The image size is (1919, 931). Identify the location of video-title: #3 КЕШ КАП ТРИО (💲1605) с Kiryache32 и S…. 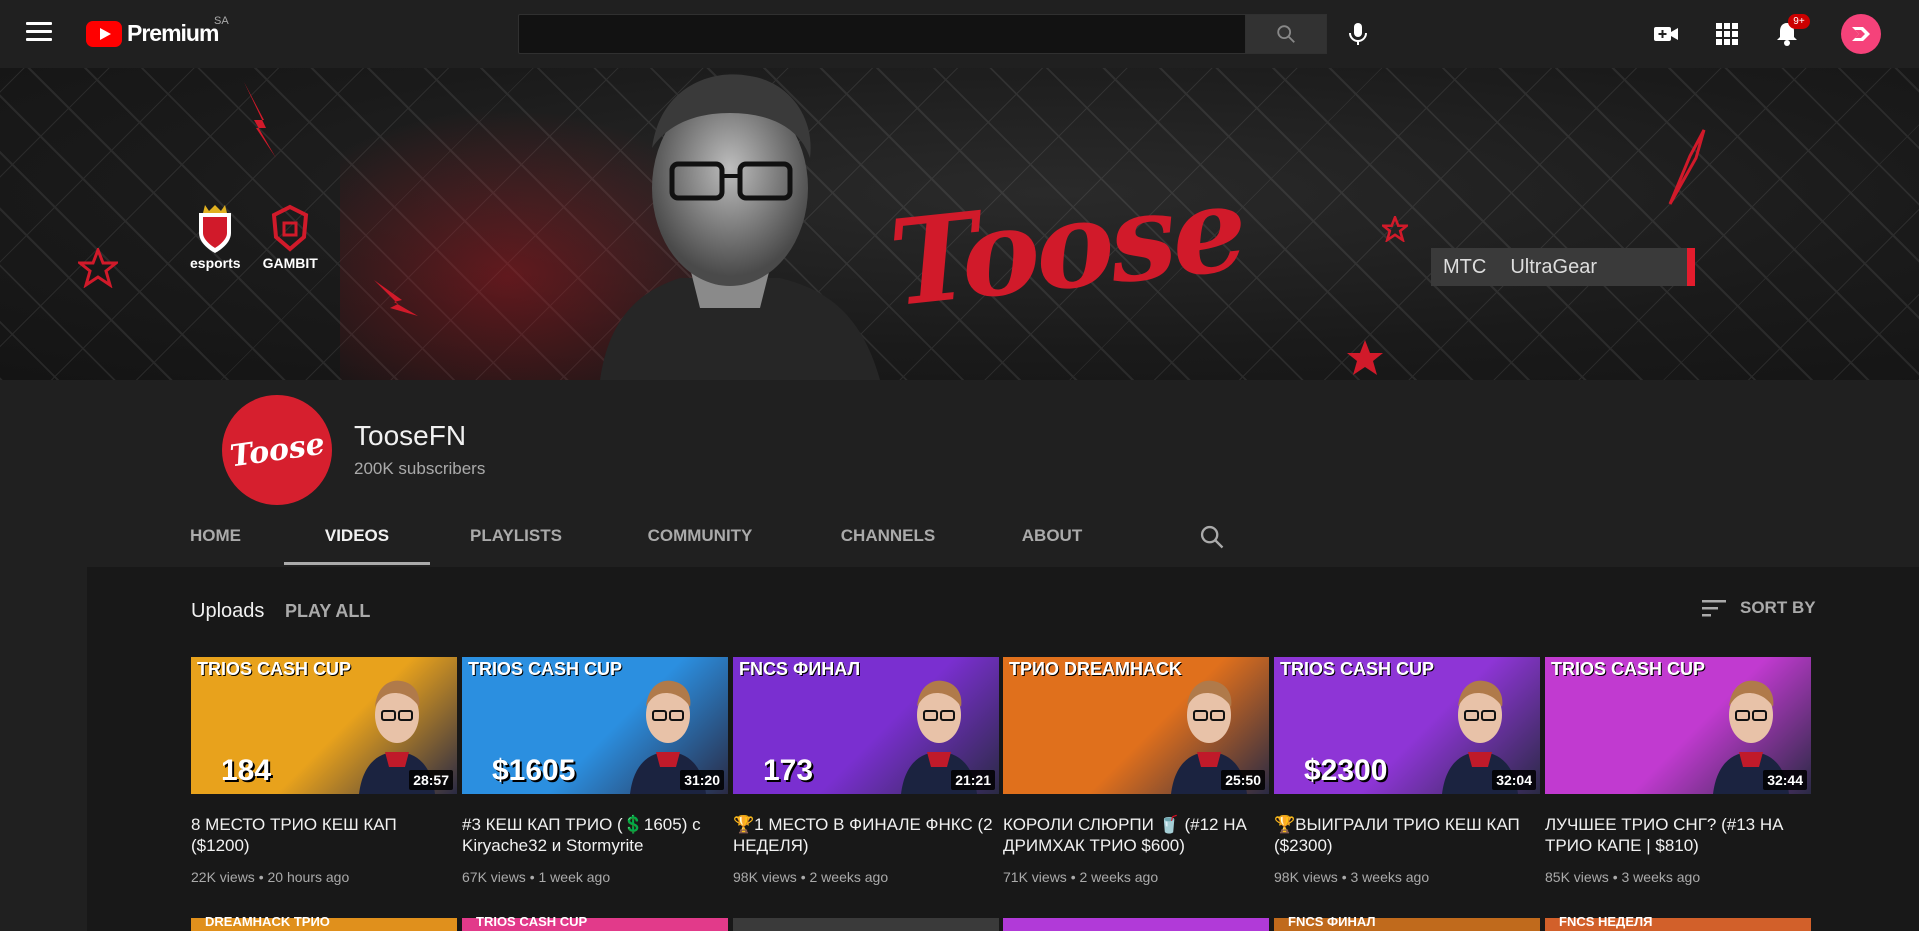
(595, 835).